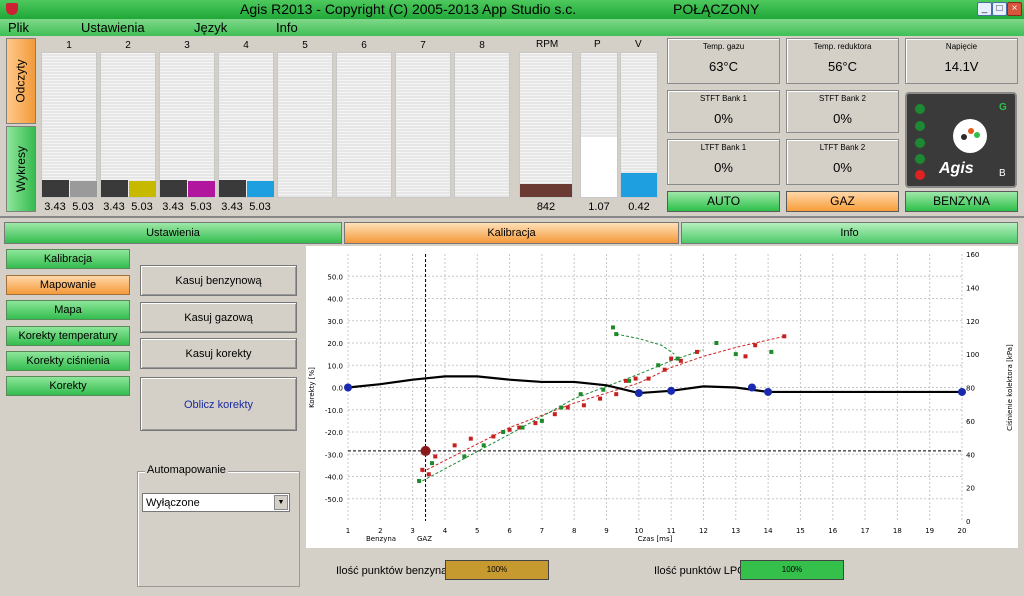  Describe the element at coordinates (68, 285) in the screenshot. I see `subtab-mapowanie: Mapowanie` at that location.